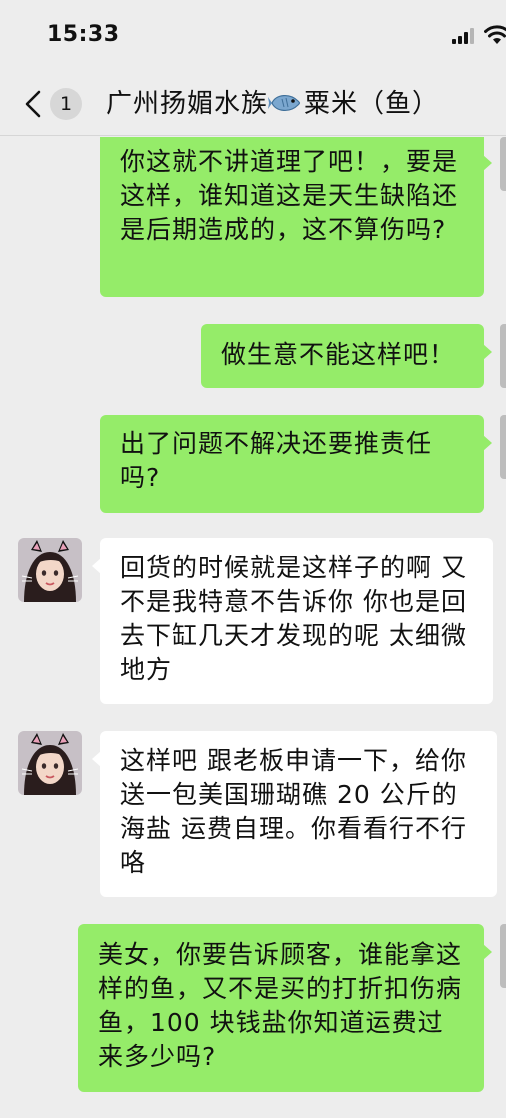  I want to click on chat-title-suffix: 粟米（鱼）, so click(372, 104).